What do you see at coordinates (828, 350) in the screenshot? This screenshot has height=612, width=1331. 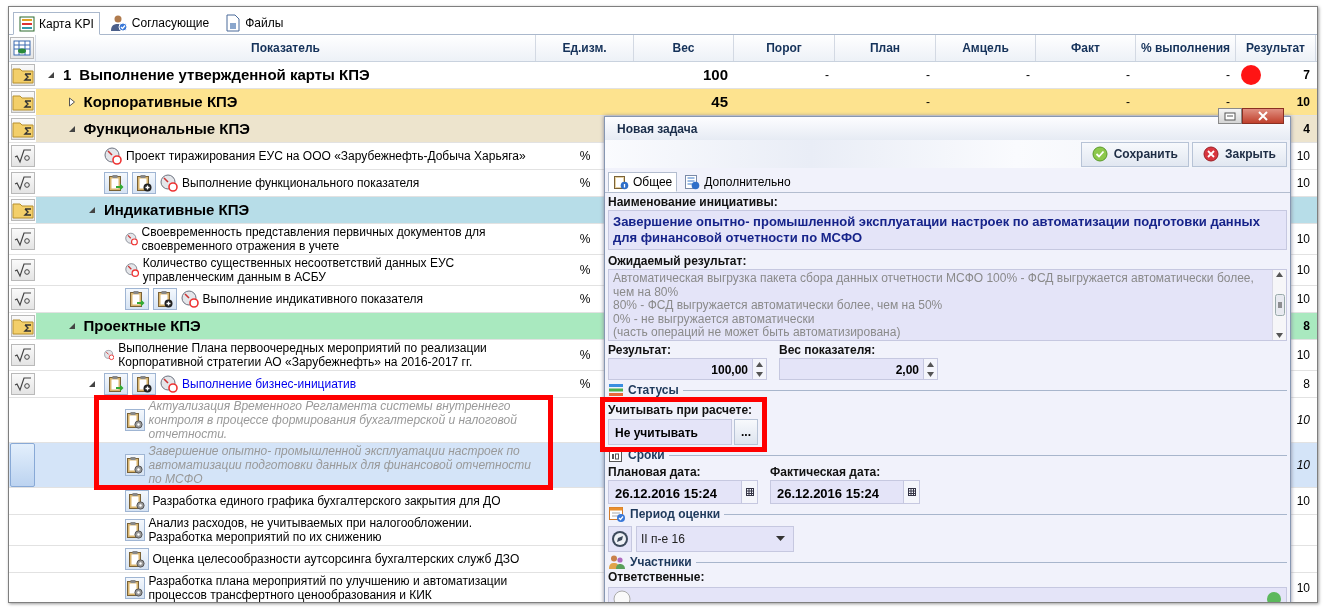 I see `field-label: Вес показателя:` at bounding box center [828, 350].